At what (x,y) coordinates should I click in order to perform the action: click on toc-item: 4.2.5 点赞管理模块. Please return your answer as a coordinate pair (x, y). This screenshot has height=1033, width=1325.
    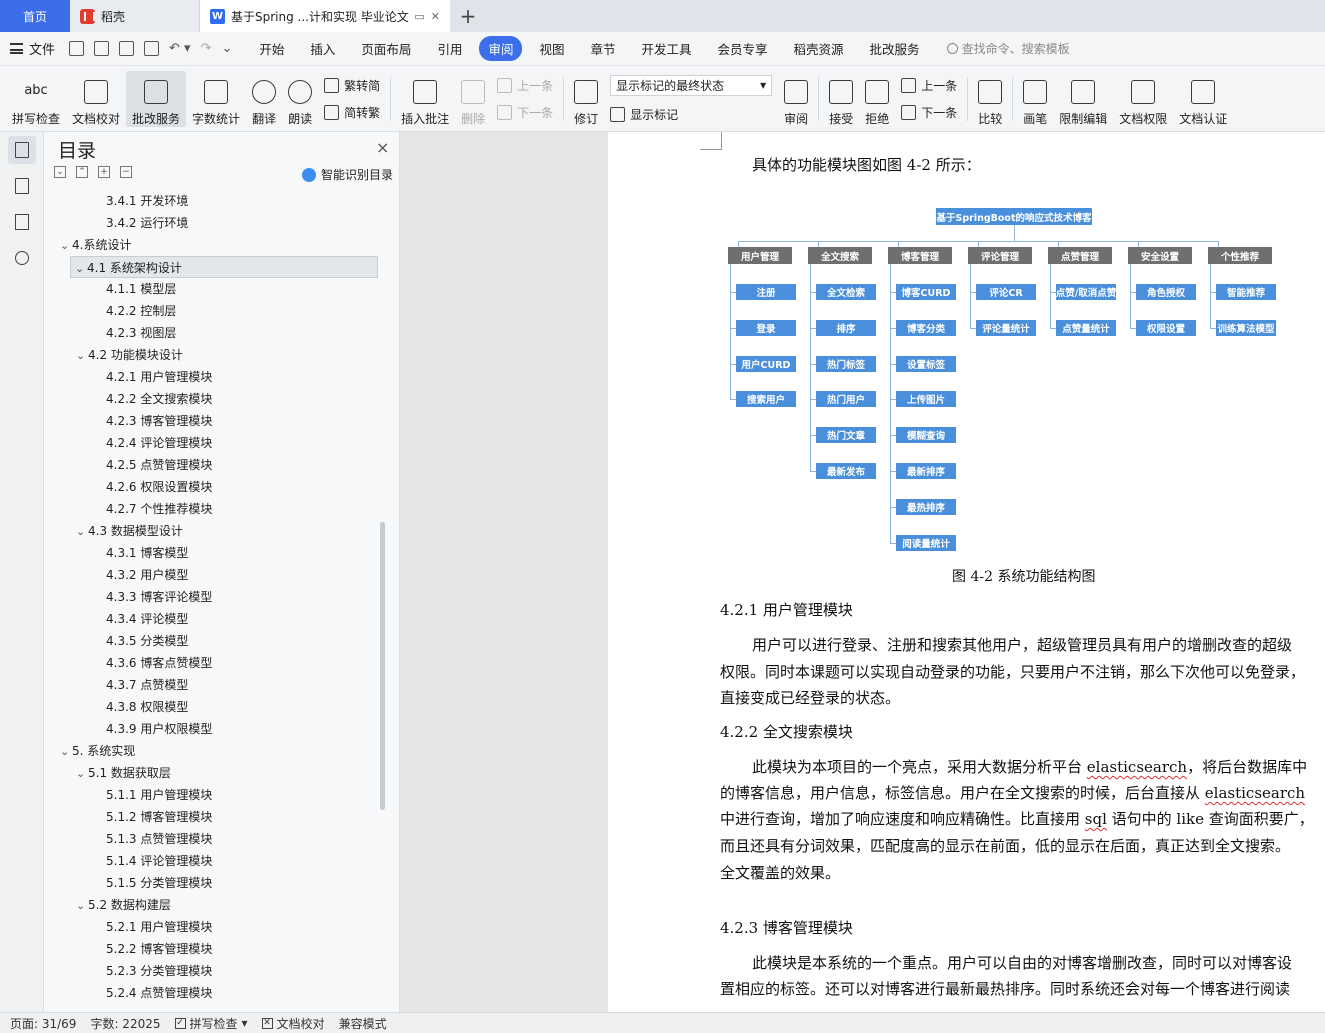
    Looking at the image, I should click on (159, 465).